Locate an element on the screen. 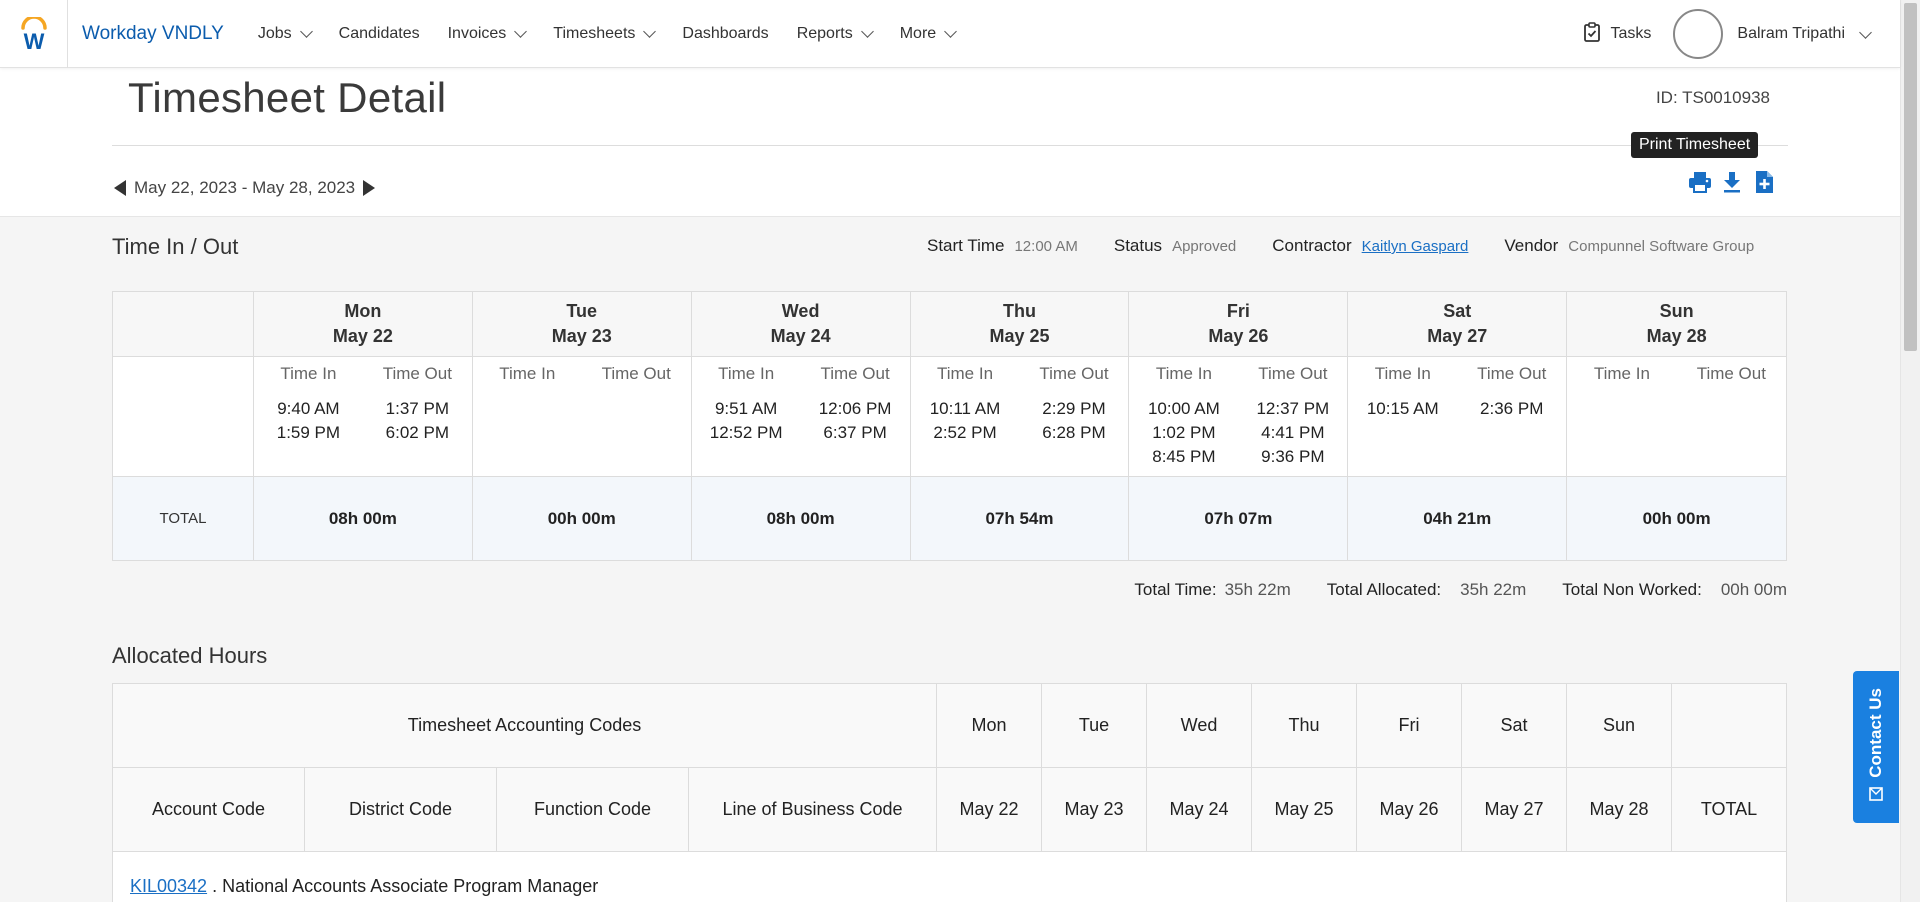 The image size is (1920, 902). nav-invoices-label: Invoices is located at coordinates (477, 33).